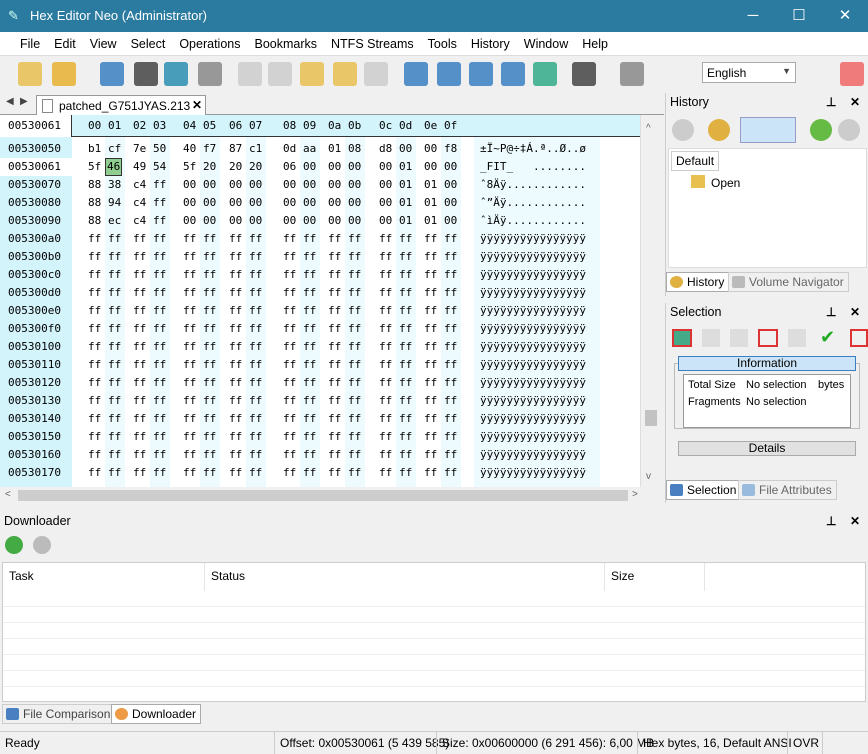 The height and width of the screenshot is (754, 868). What do you see at coordinates (330, 495) in the screenshot?
I see `horizontal-scrollbar: < >` at bounding box center [330, 495].